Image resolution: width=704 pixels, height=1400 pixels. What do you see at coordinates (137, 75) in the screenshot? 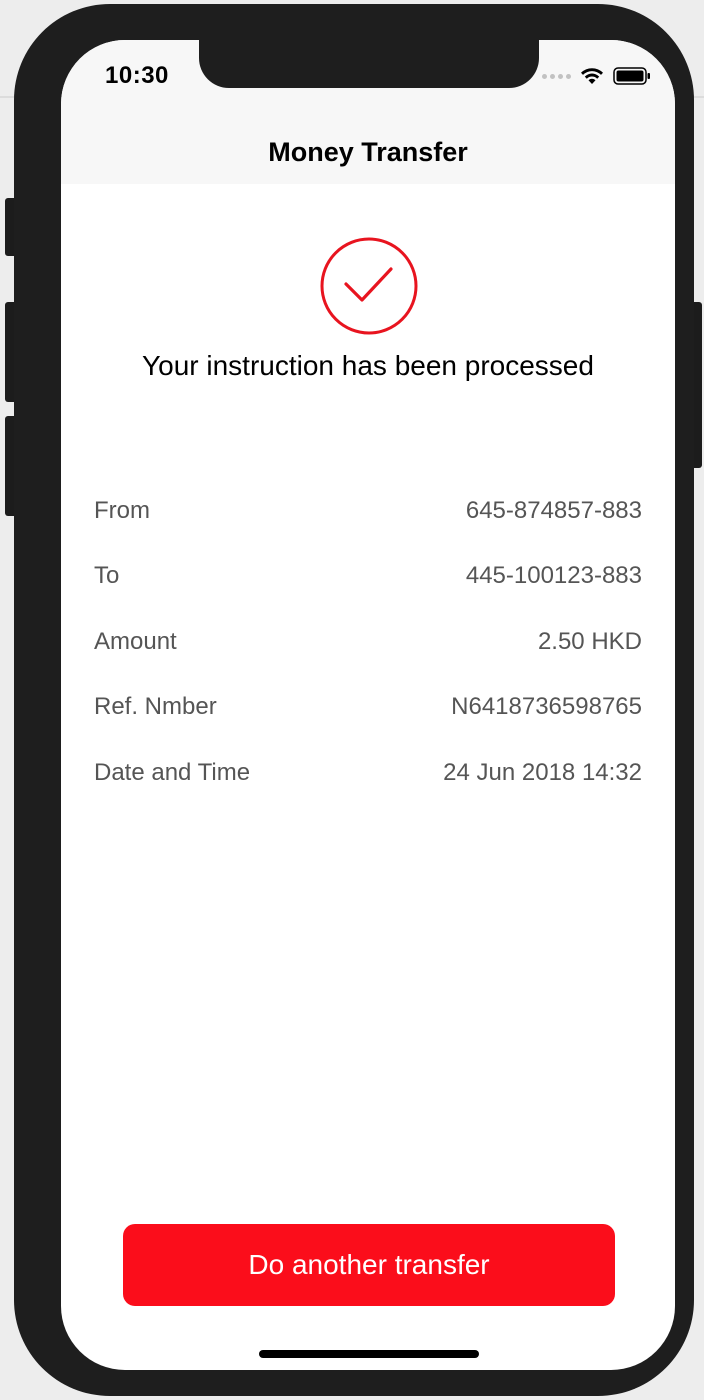
I see `status-time: 10:30` at bounding box center [137, 75].